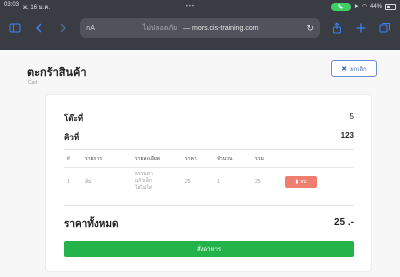 The height and width of the screenshot is (277, 400). What do you see at coordinates (358, 69) in the screenshot?
I see `cancel-button-label: ยกเลิก` at bounding box center [358, 69].